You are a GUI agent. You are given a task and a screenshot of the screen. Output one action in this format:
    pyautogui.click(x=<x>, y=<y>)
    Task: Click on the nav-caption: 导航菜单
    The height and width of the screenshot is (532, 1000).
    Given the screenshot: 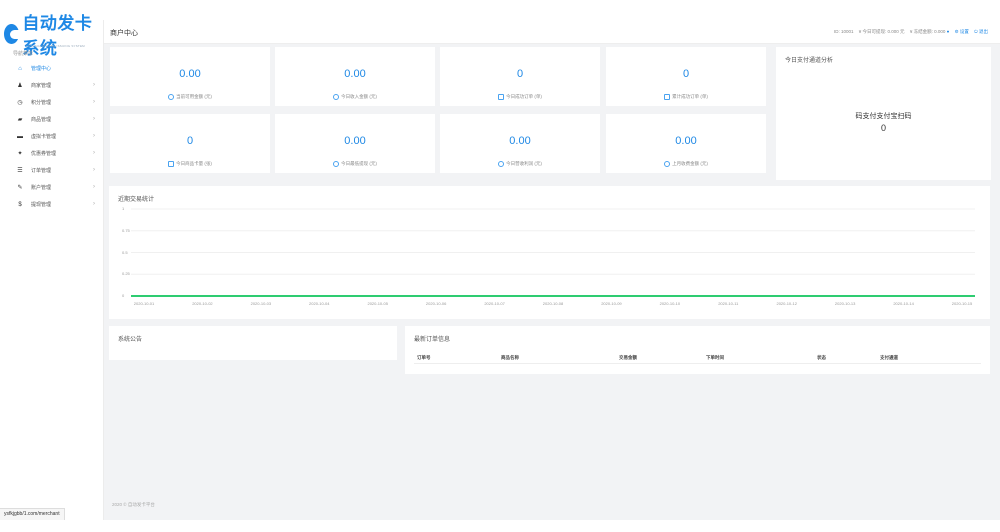 What is the action you would take?
    pyautogui.click(x=23, y=54)
    